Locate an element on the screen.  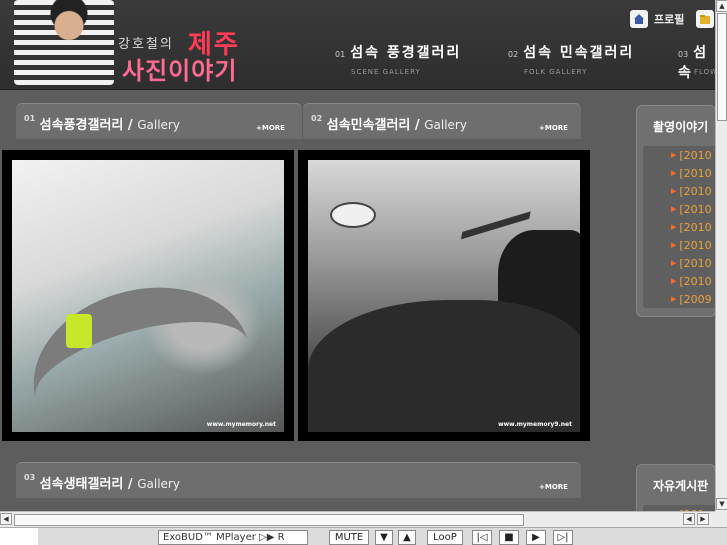
nav-scene-gallery: 01 섬속 풍경갤러리 SCENE GALLERY is located at coordinates (398, 59).